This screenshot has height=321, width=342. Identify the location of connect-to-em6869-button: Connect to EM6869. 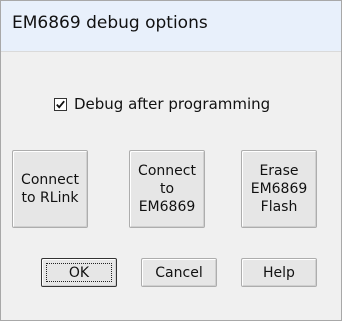
(167, 189).